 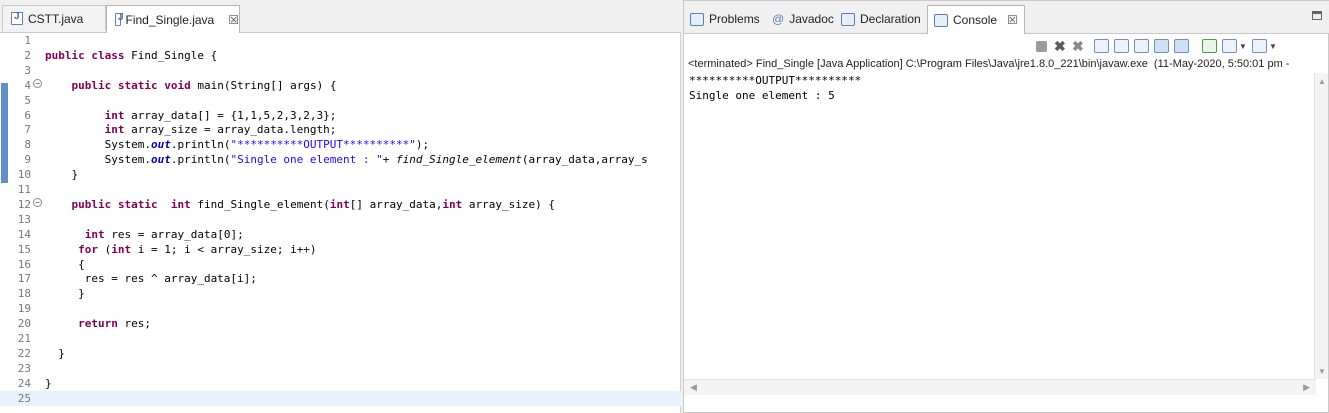 I want to click on horizontal-scrollbar: ◀ ▶, so click(x=1000, y=387).